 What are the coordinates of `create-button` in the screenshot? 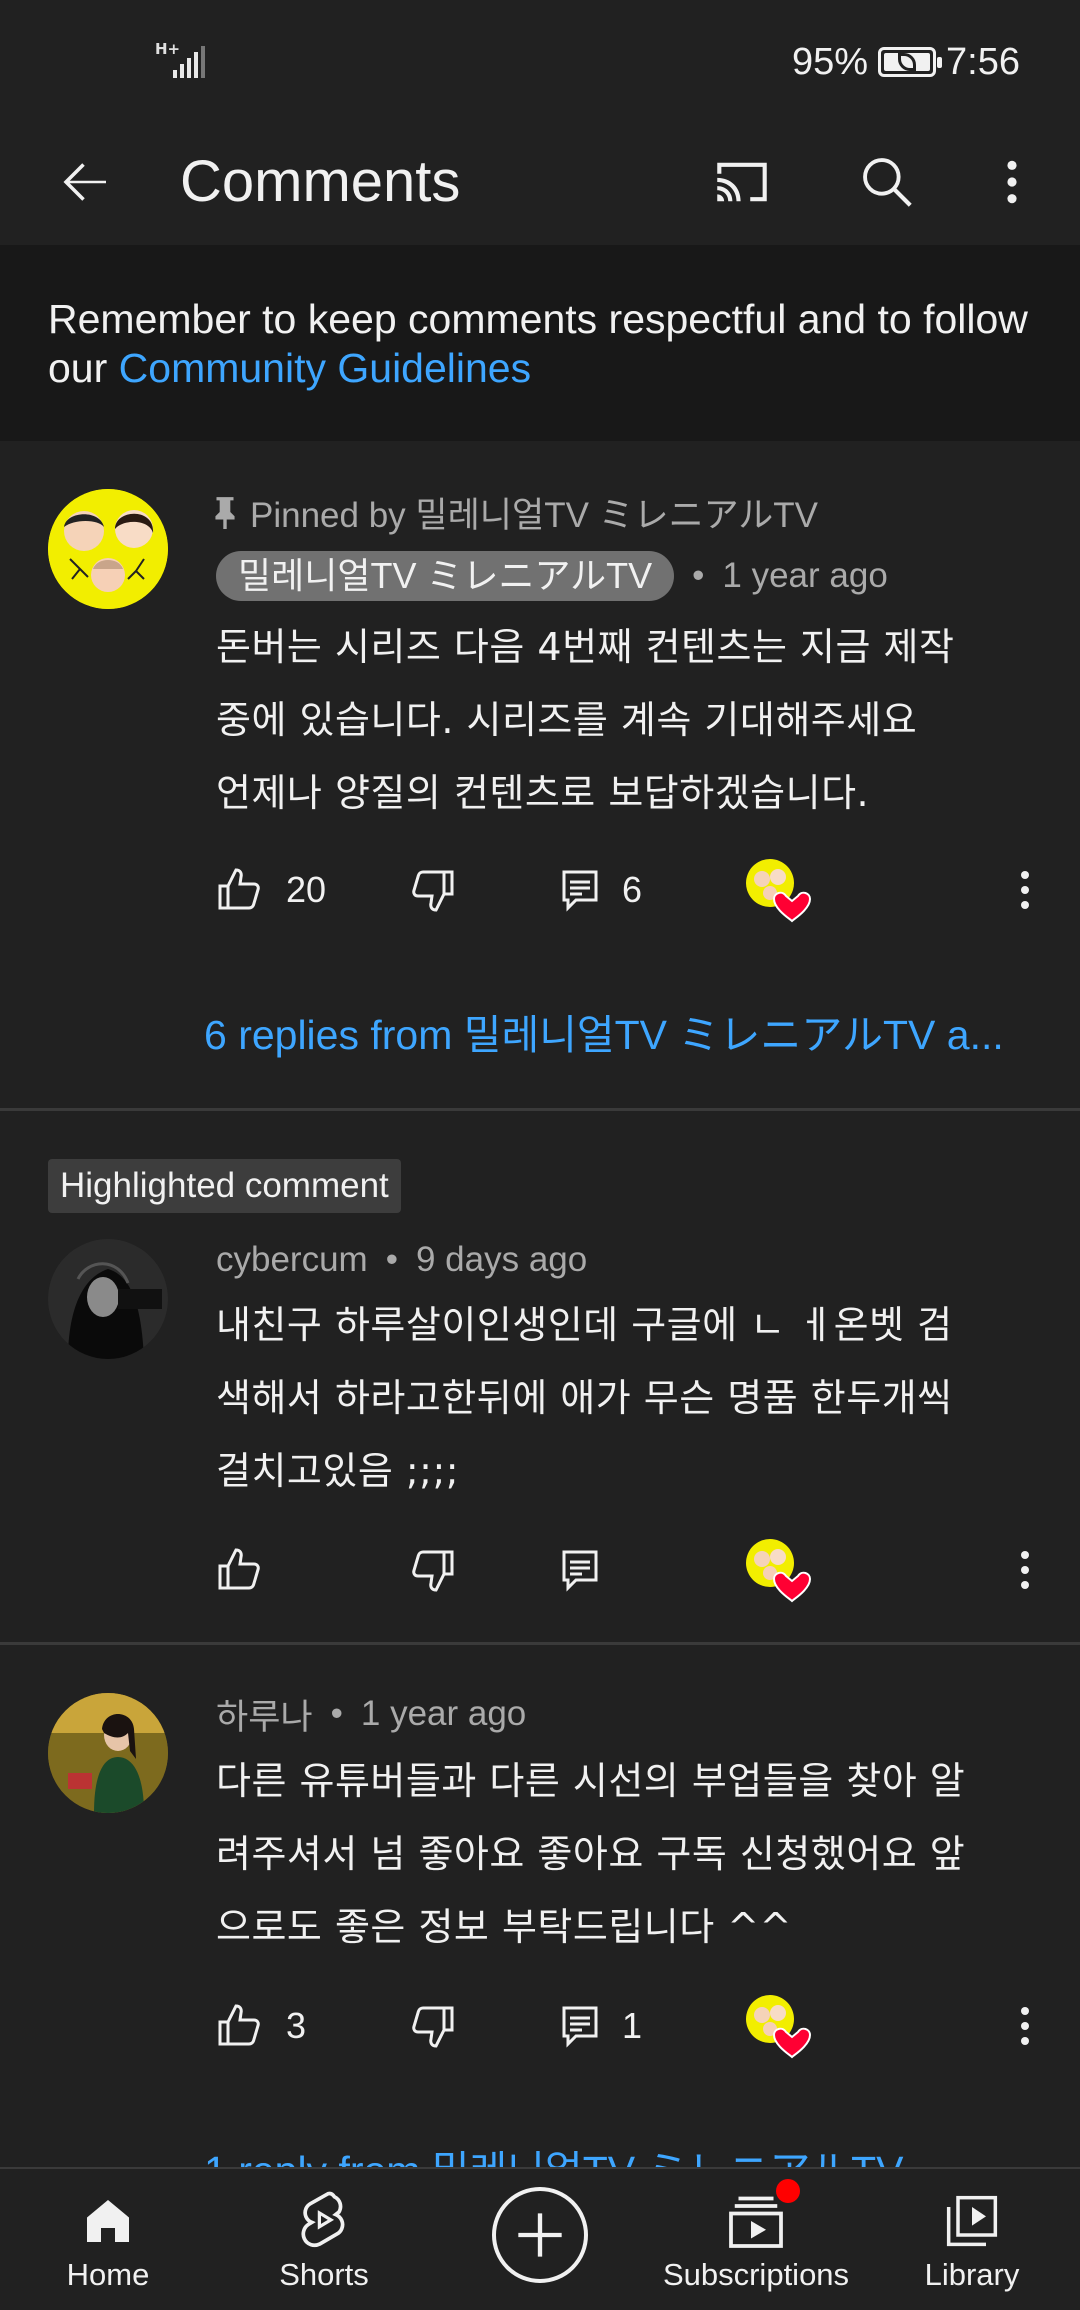 It's located at (540, 2235).